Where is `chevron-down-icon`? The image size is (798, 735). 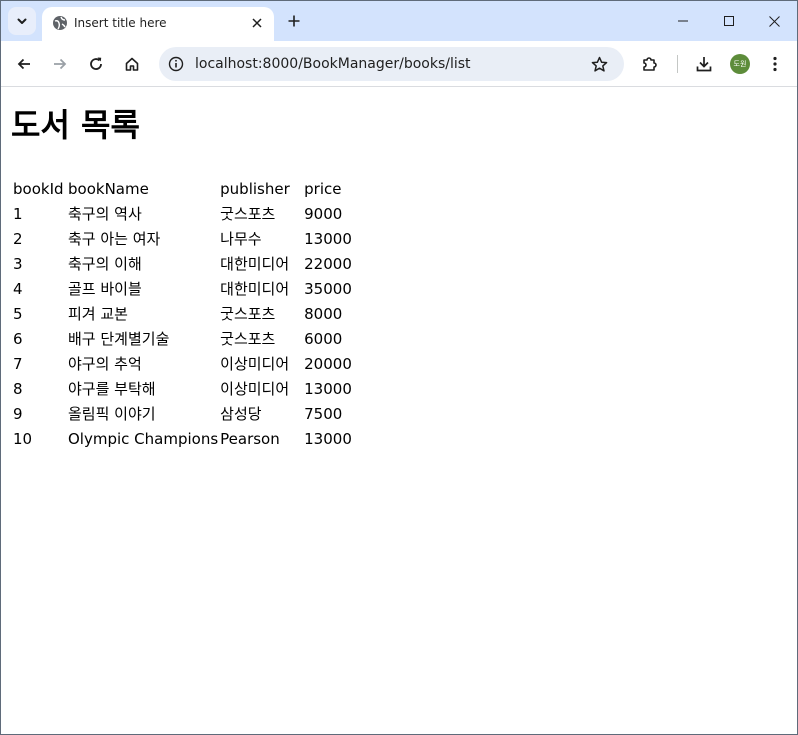 chevron-down-icon is located at coordinates (22, 21).